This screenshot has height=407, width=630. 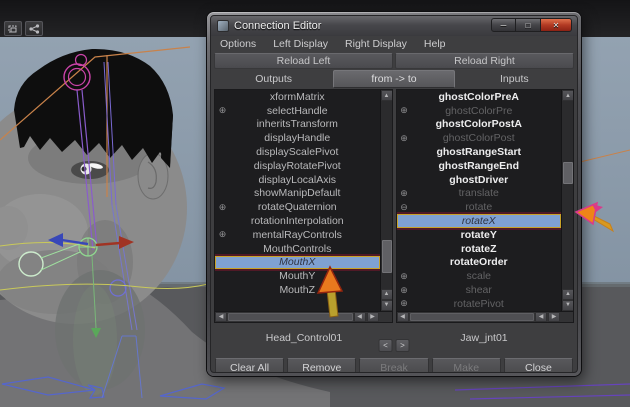 What do you see at coordinates (297, 180) in the screenshot?
I see `attr-item-displayLocalAxis: displayLocalAxis` at bounding box center [297, 180].